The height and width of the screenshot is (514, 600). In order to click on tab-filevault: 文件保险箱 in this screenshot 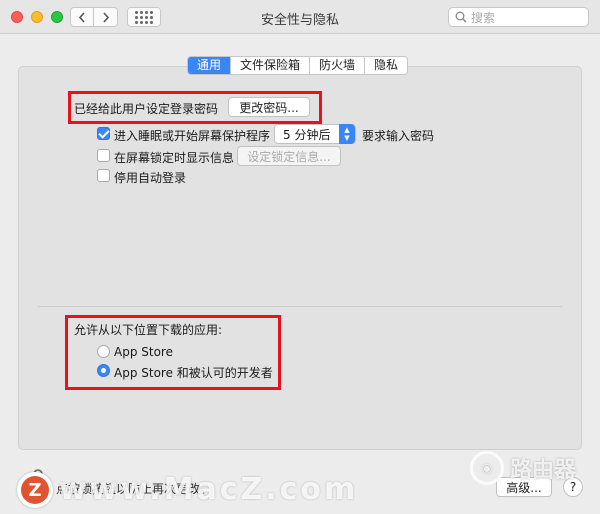, I will do `click(269, 65)`.